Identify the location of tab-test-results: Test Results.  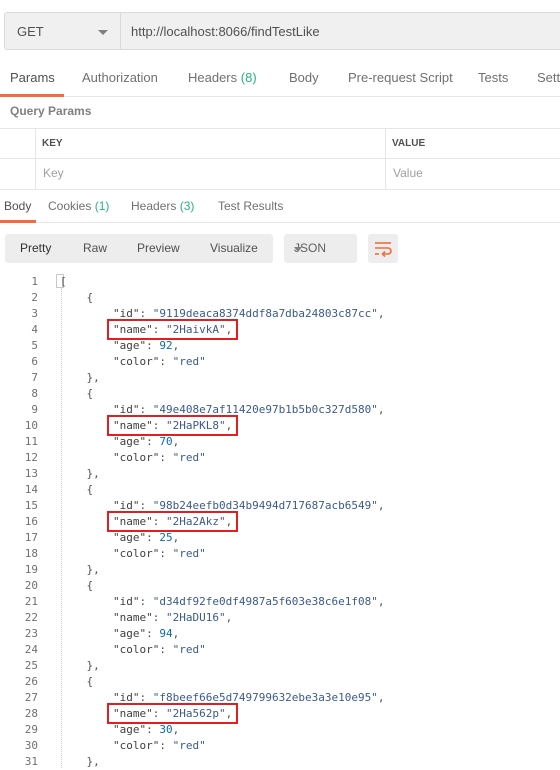
(250, 206).